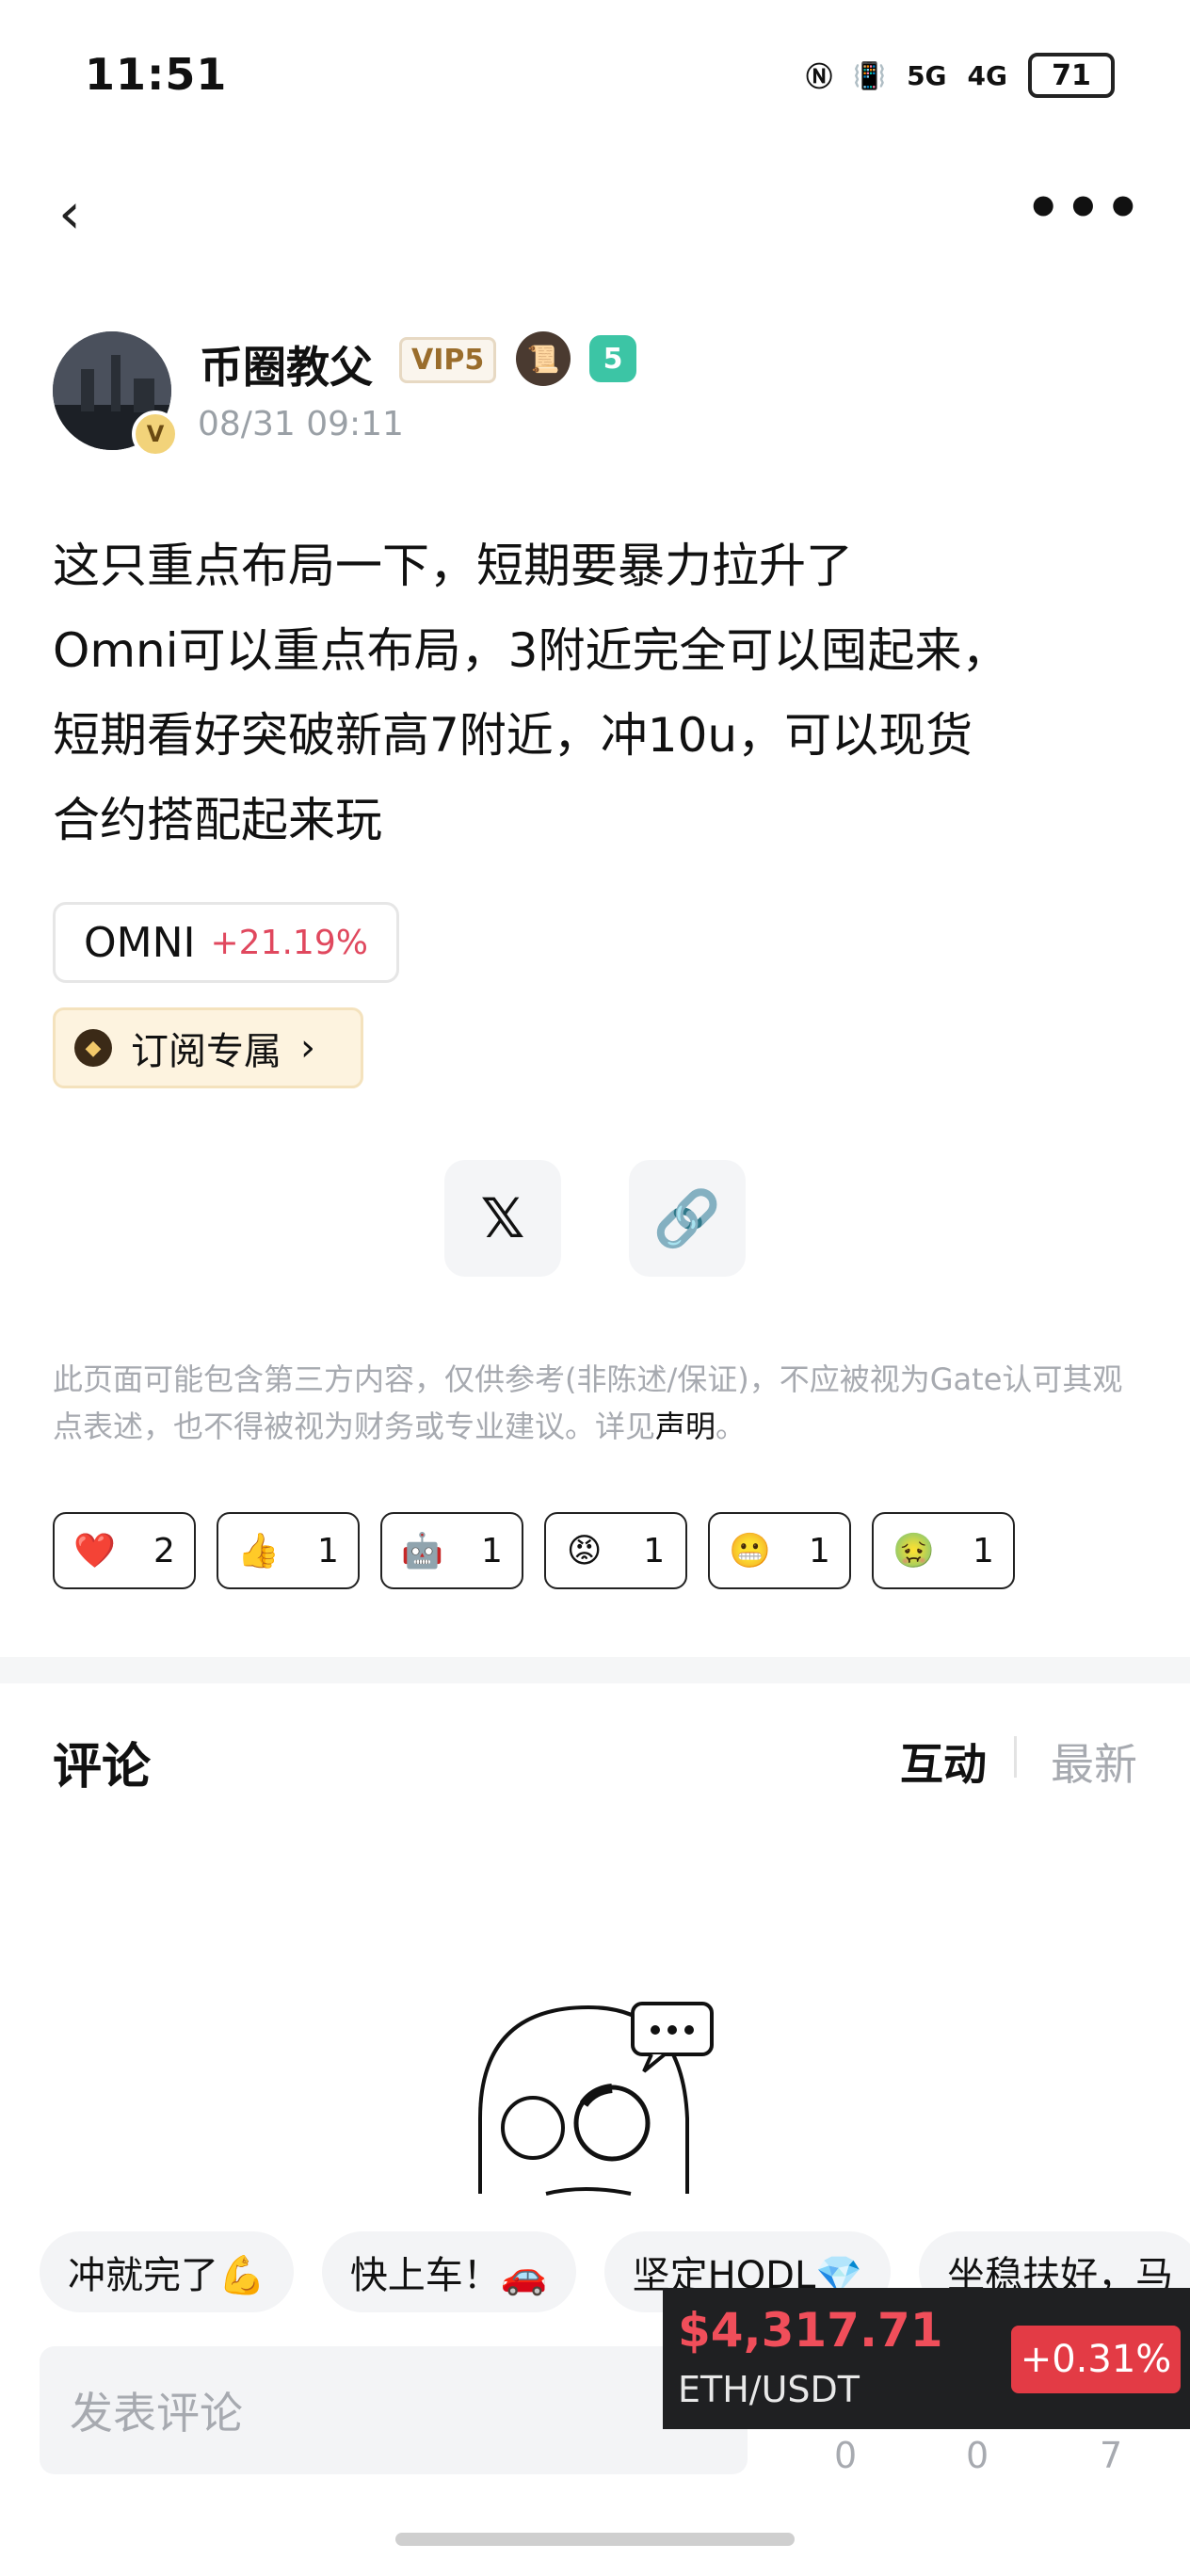 Image resolution: width=1190 pixels, height=2576 pixels. Describe the element at coordinates (288, 1550) in the screenshot. I see `reaction-thumbs-up: 👍 1` at that location.